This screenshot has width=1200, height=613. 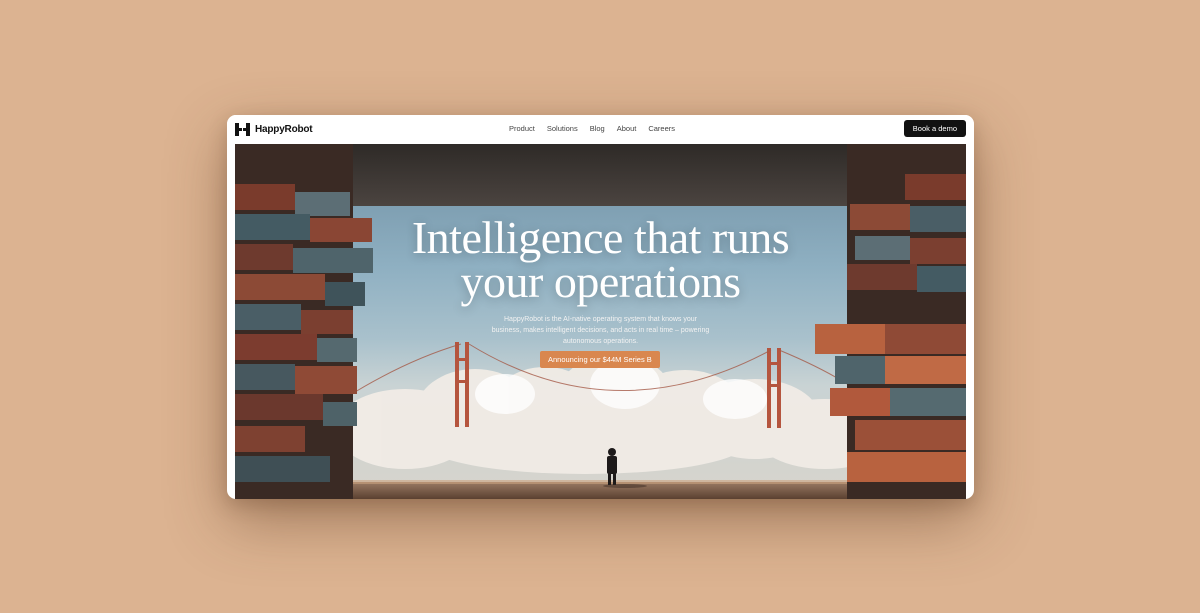 What do you see at coordinates (242, 129) in the screenshot?
I see `happyrobot-logo-icon` at bounding box center [242, 129].